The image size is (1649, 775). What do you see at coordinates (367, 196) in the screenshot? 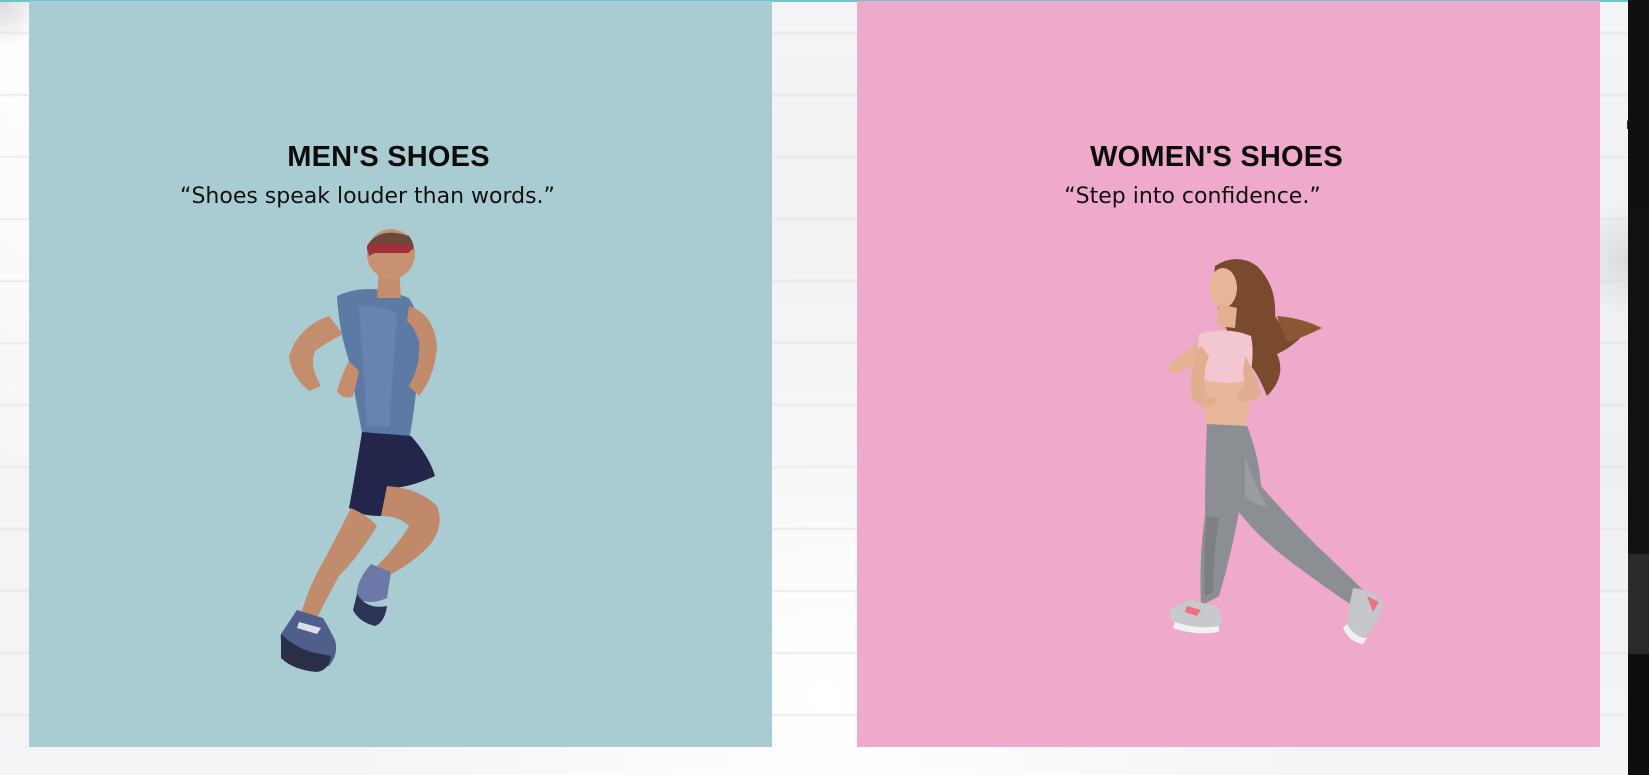
I see `mens-shoes-quote: “Shoes speak louder than words.”` at bounding box center [367, 196].